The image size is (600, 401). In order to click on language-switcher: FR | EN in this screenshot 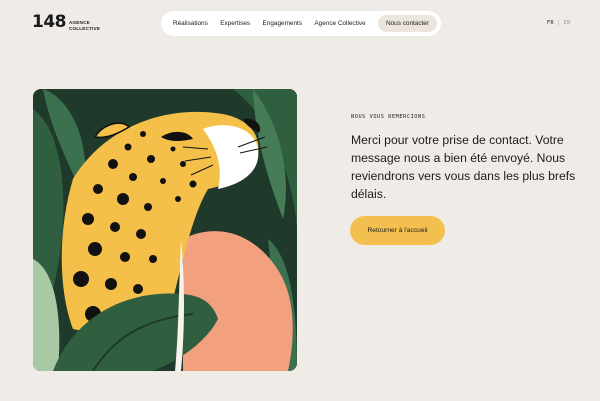, I will do `click(559, 23)`.